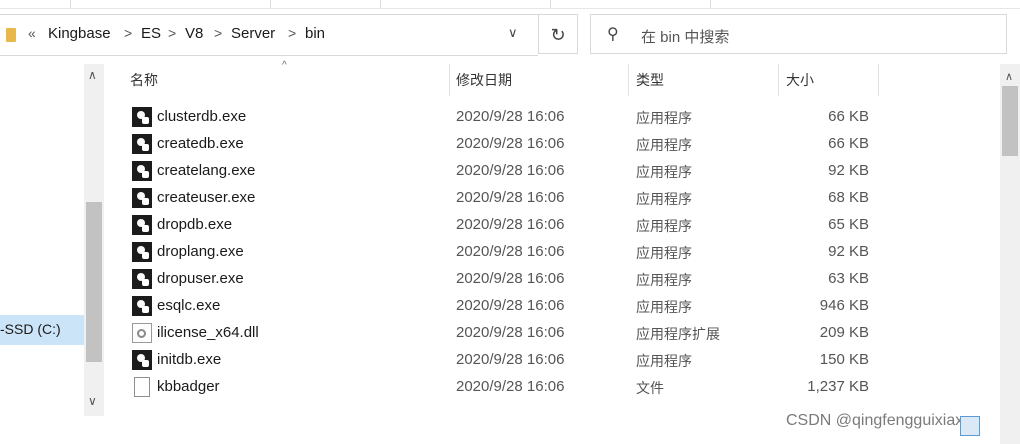 This screenshot has height=444, width=1020. What do you see at coordinates (200, 251) in the screenshot?
I see `file-name: droplang.exe` at bounding box center [200, 251].